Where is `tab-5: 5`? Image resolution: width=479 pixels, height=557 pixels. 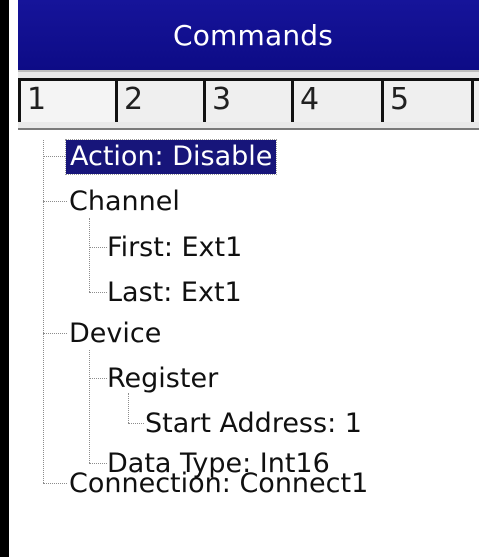
tab-5: 5 is located at coordinates (426, 100).